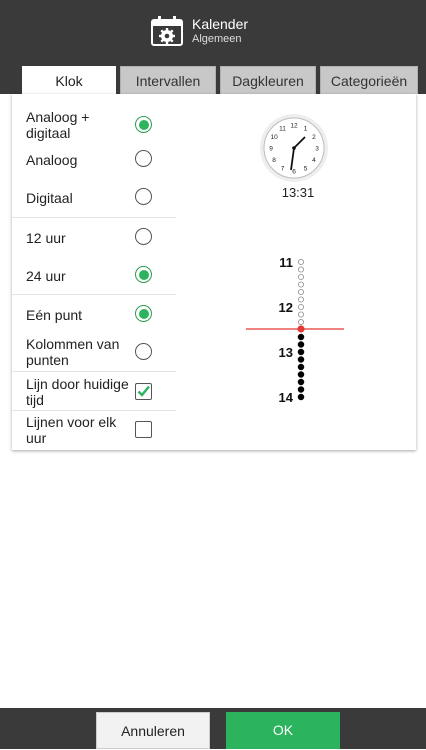 This screenshot has height=750, width=426. What do you see at coordinates (94, 237) in the screenshot?
I see `option-12-uur: 12 uur` at bounding box center [94, 237].